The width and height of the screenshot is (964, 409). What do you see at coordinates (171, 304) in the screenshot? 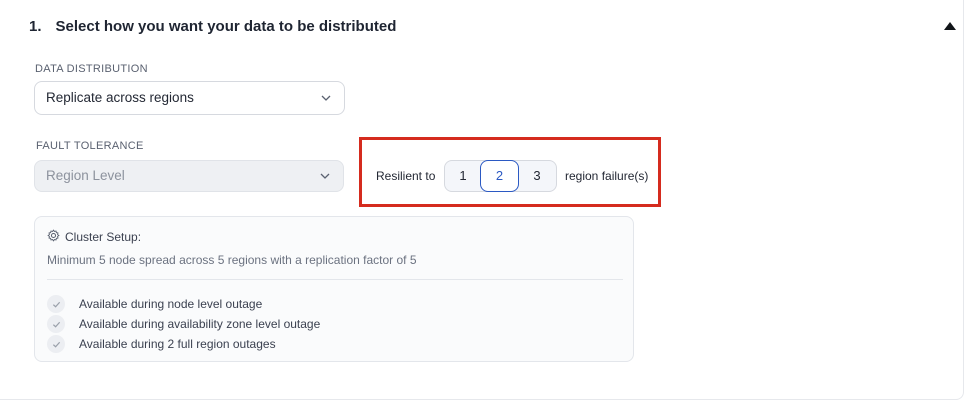
I see `feature-text: Available during node level outage` at bounding box center [171, 304].